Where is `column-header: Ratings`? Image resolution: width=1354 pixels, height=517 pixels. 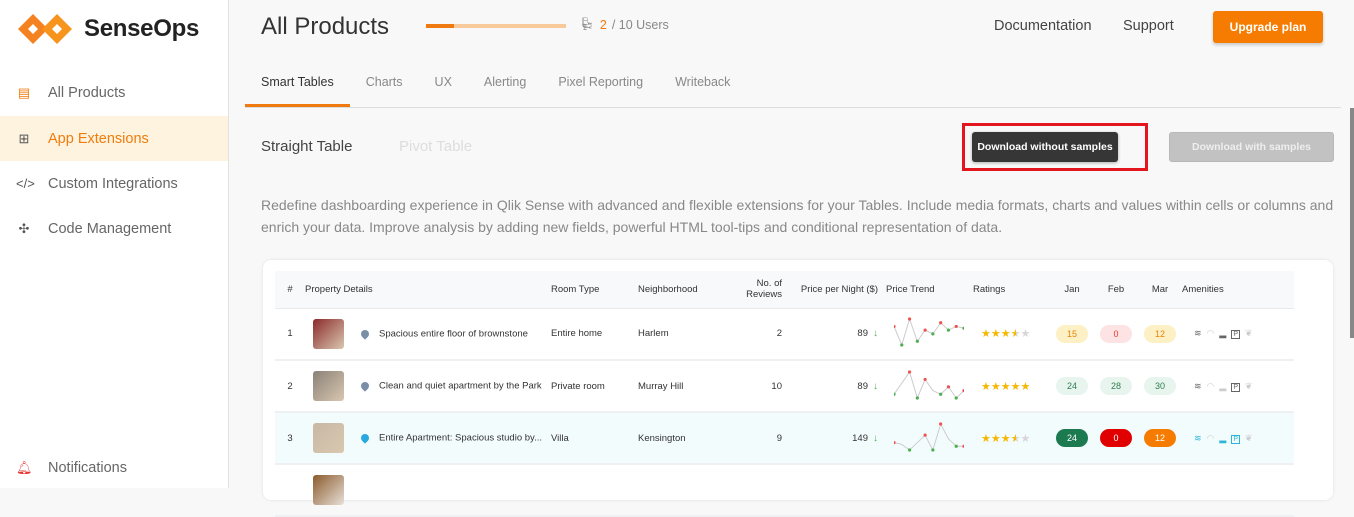 column-header: Ratings is located at coordinates (1011, 290).